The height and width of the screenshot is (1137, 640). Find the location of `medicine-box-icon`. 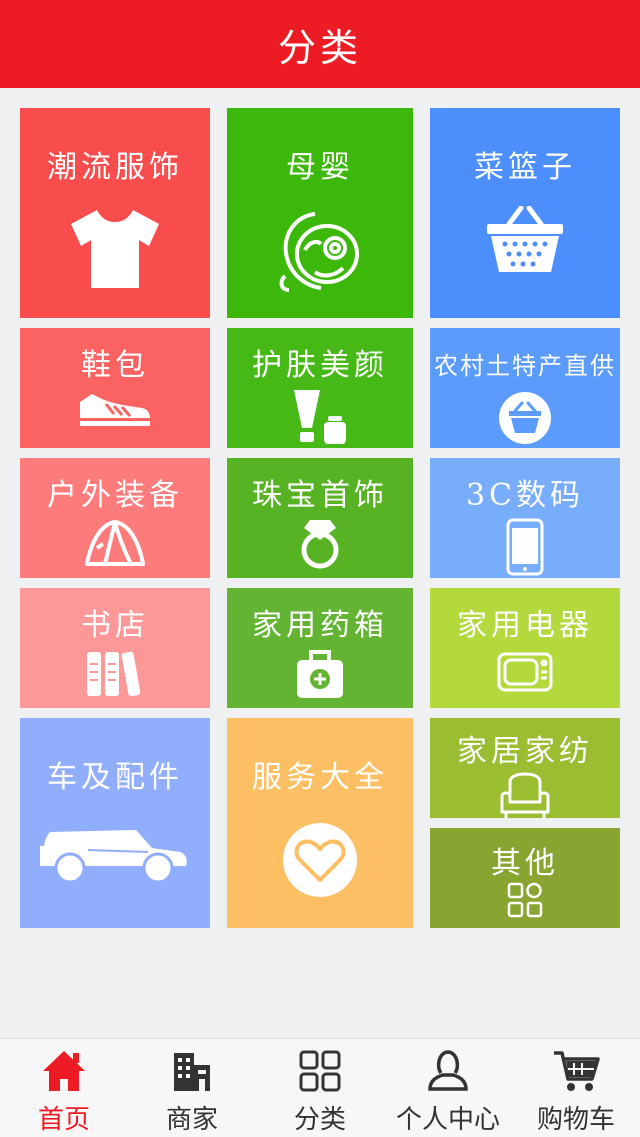

medicine-box-icon is located at coordinates (320, 674).